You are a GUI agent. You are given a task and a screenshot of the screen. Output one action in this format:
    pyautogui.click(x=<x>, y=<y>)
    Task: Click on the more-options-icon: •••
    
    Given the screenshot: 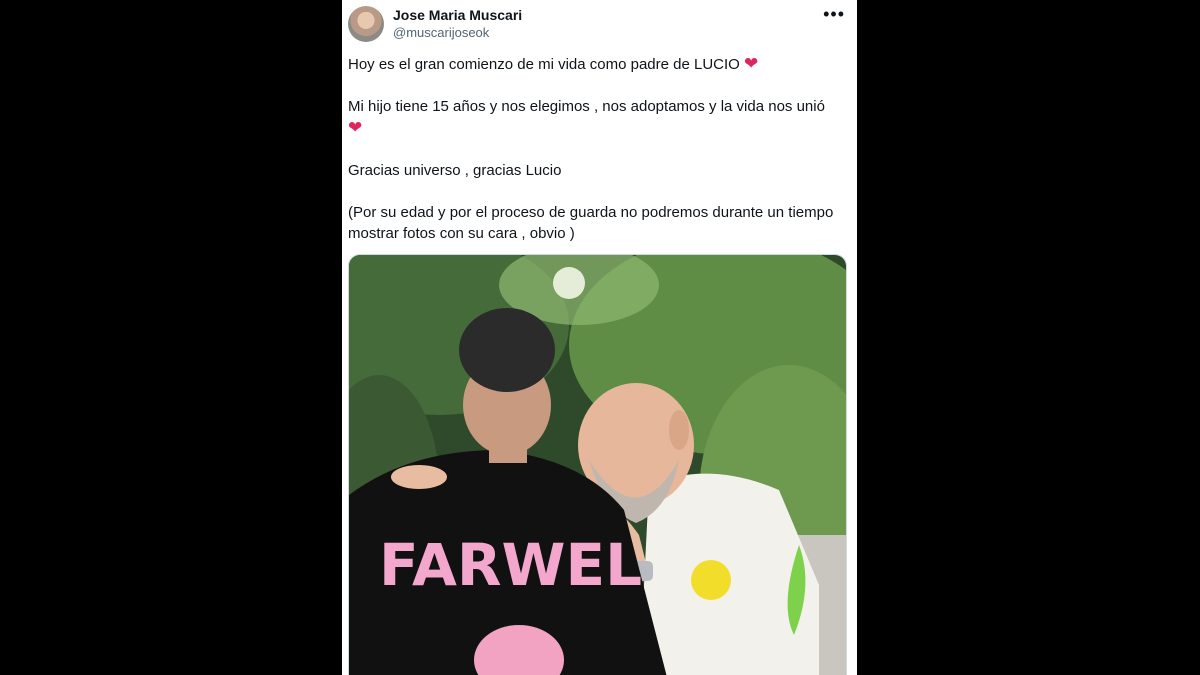 What is the action you would take?
    pyautogui.click(x=834, y=14)
    